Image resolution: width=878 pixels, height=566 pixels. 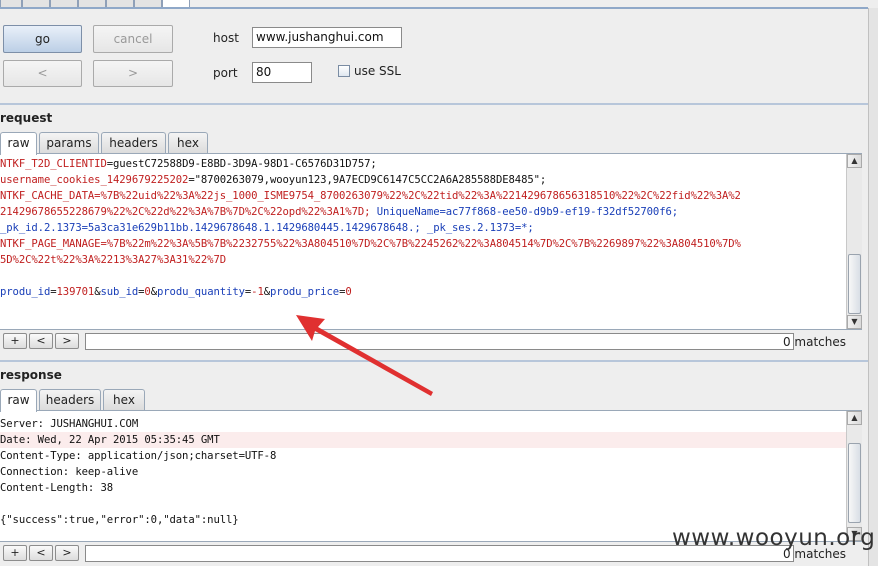 What do you see at coordinates (774, 538) in the screenshot?
I see `watermark-text: www.wooyun.org` at bounding box center [774, 538].